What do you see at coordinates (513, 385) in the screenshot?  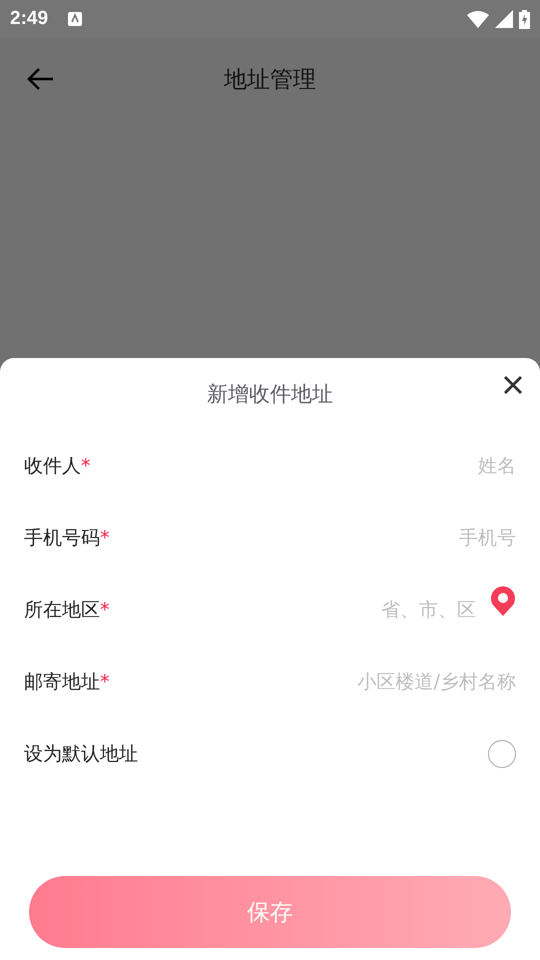 I see `close-icon` at bounding box center [513, 385].